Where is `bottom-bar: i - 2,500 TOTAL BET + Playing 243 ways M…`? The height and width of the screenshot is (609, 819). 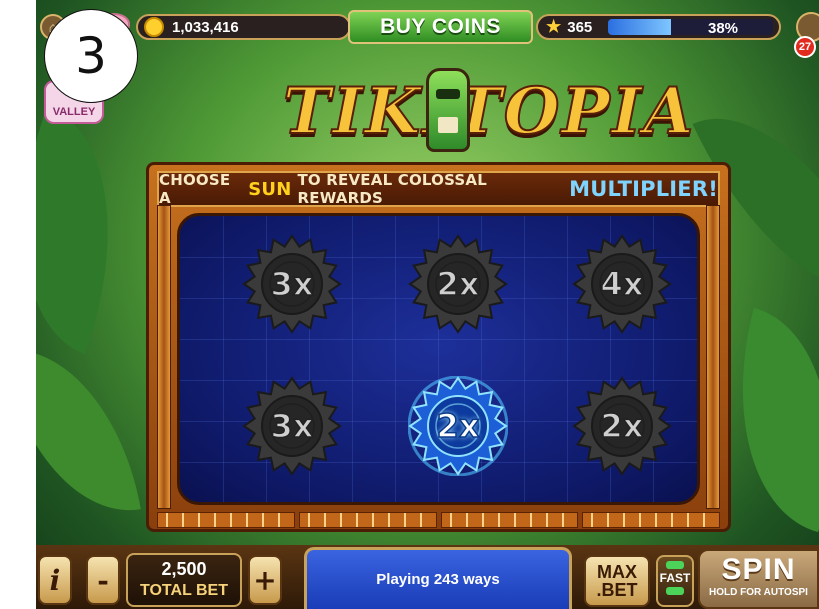
bottom-bar: i - 2,500 TOTAL BET + Playing 243 ways M… is located at coordinates (427, 577).